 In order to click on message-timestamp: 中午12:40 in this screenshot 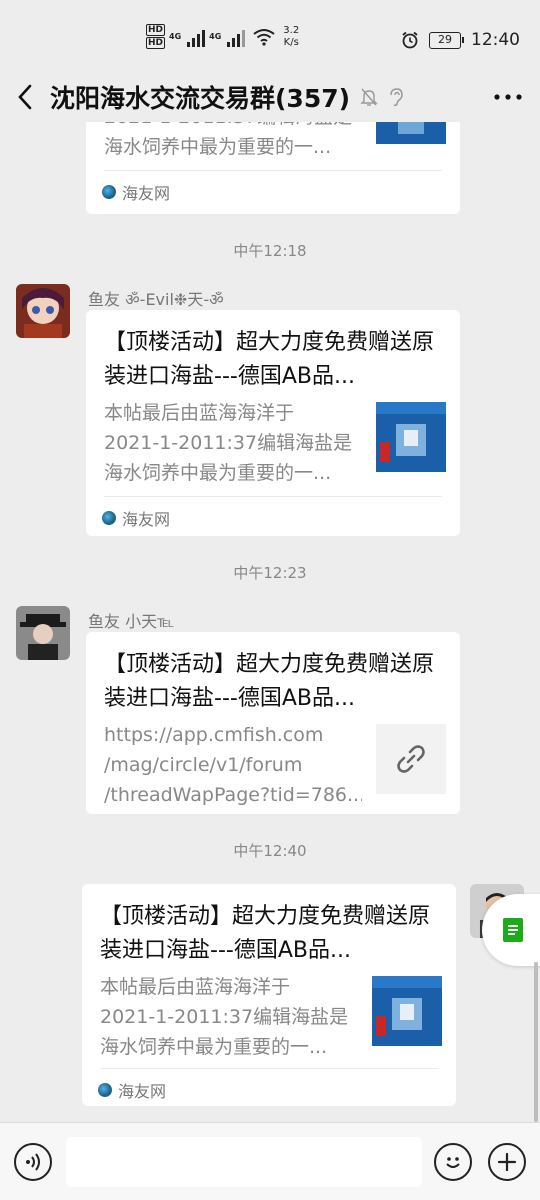, I will do `click(270, 851)`.